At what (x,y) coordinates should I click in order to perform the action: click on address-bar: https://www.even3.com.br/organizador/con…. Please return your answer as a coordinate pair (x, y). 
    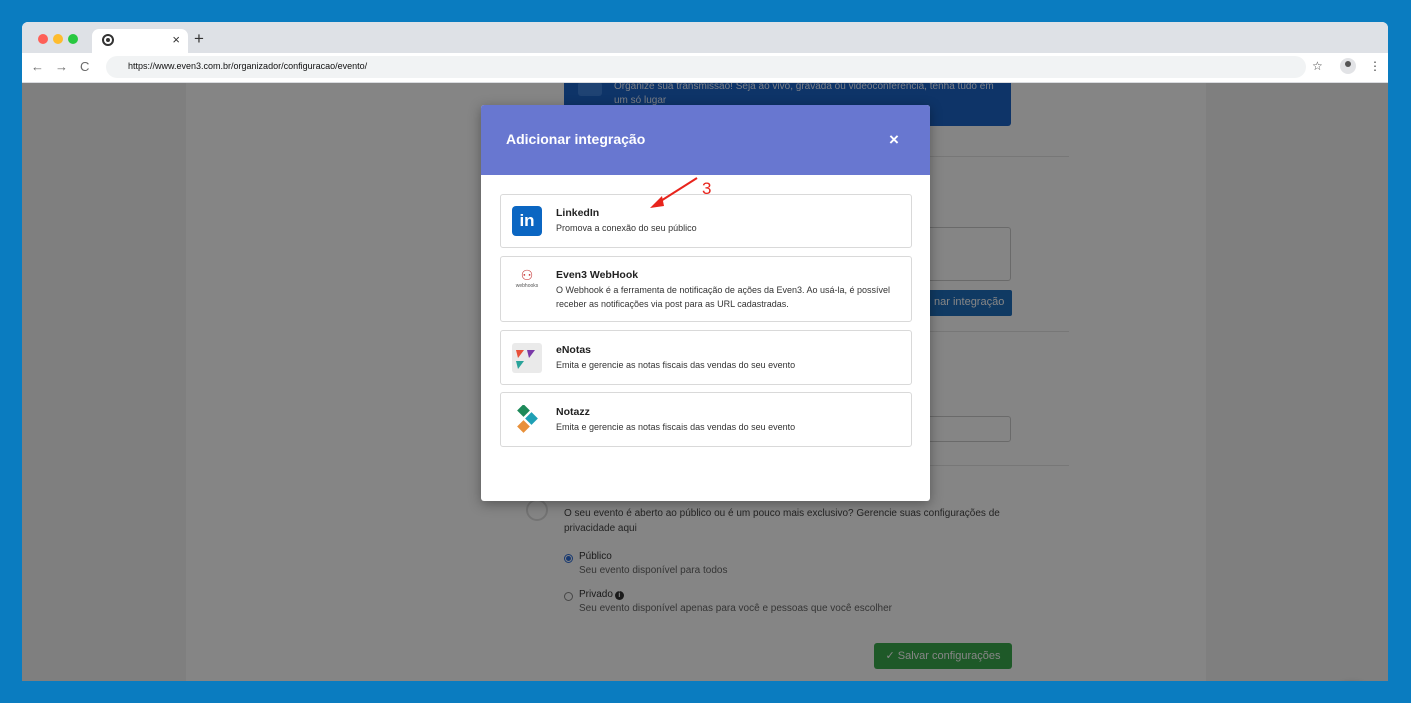
    Looking at the image, I should click on (706, 67).